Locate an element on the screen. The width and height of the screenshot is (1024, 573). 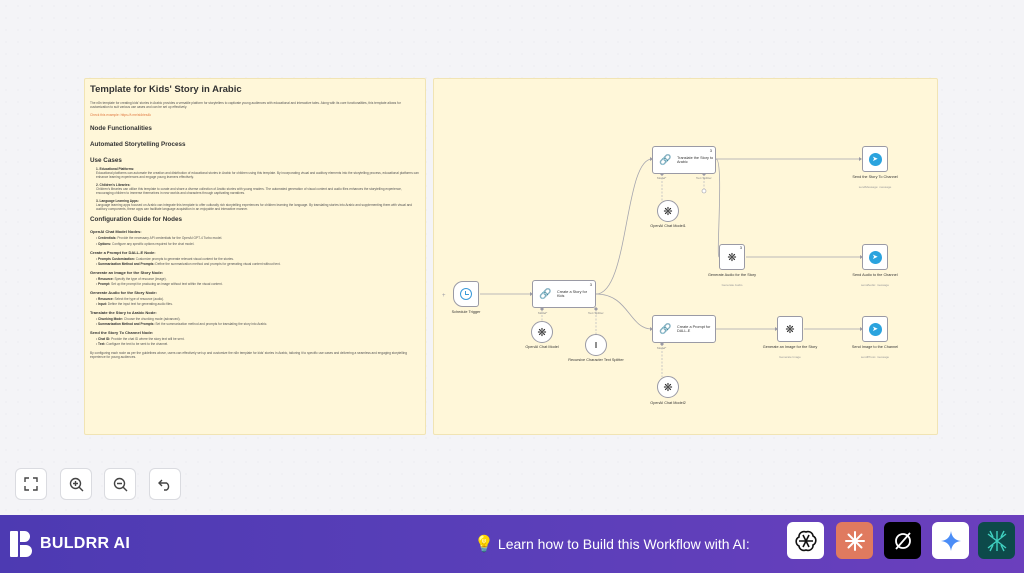
heading-config-guide: Configuration Guide for Nodes is located at coordinates (136, 220).